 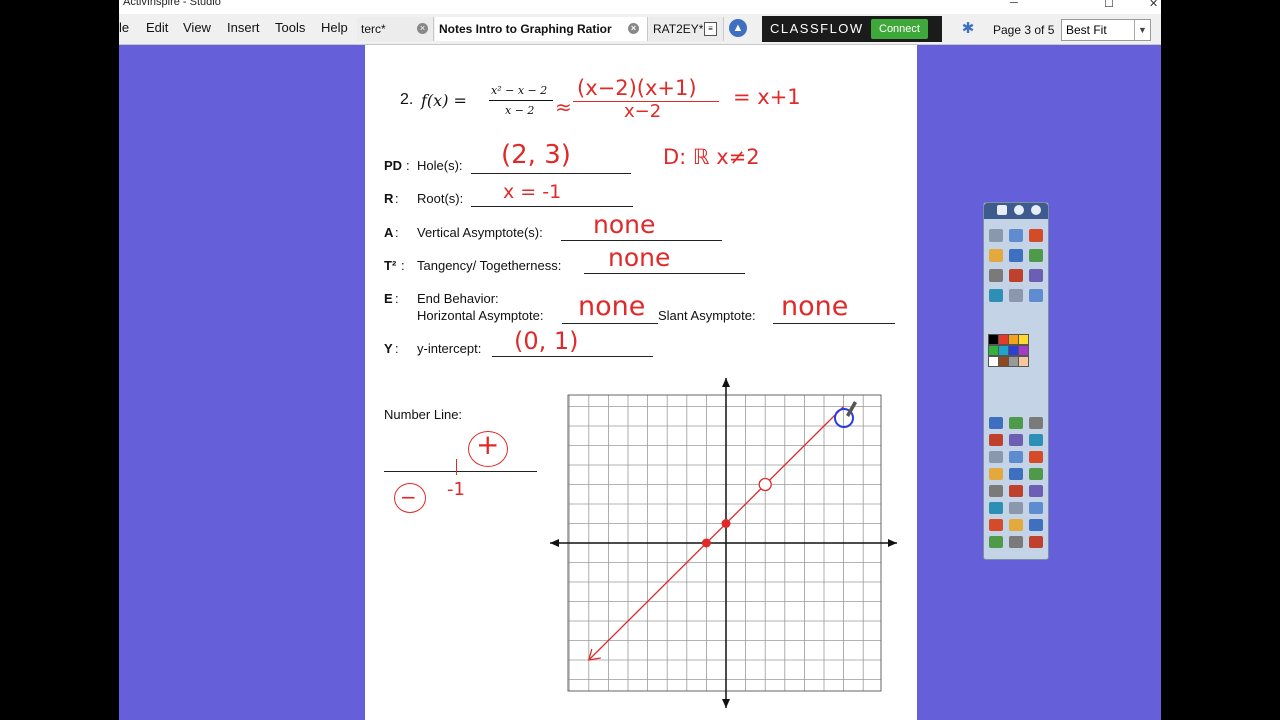 I want to click on title-bar: ActivInspire - Studio ─ ☐ ✕, so click(x=640, y=7).